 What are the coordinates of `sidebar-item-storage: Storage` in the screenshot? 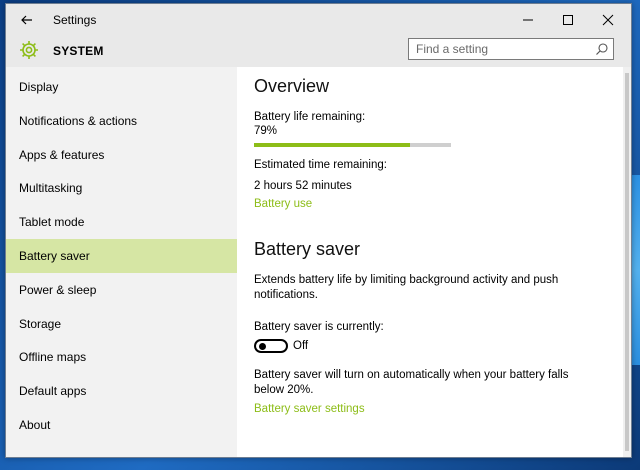 It's located at (121, 324).